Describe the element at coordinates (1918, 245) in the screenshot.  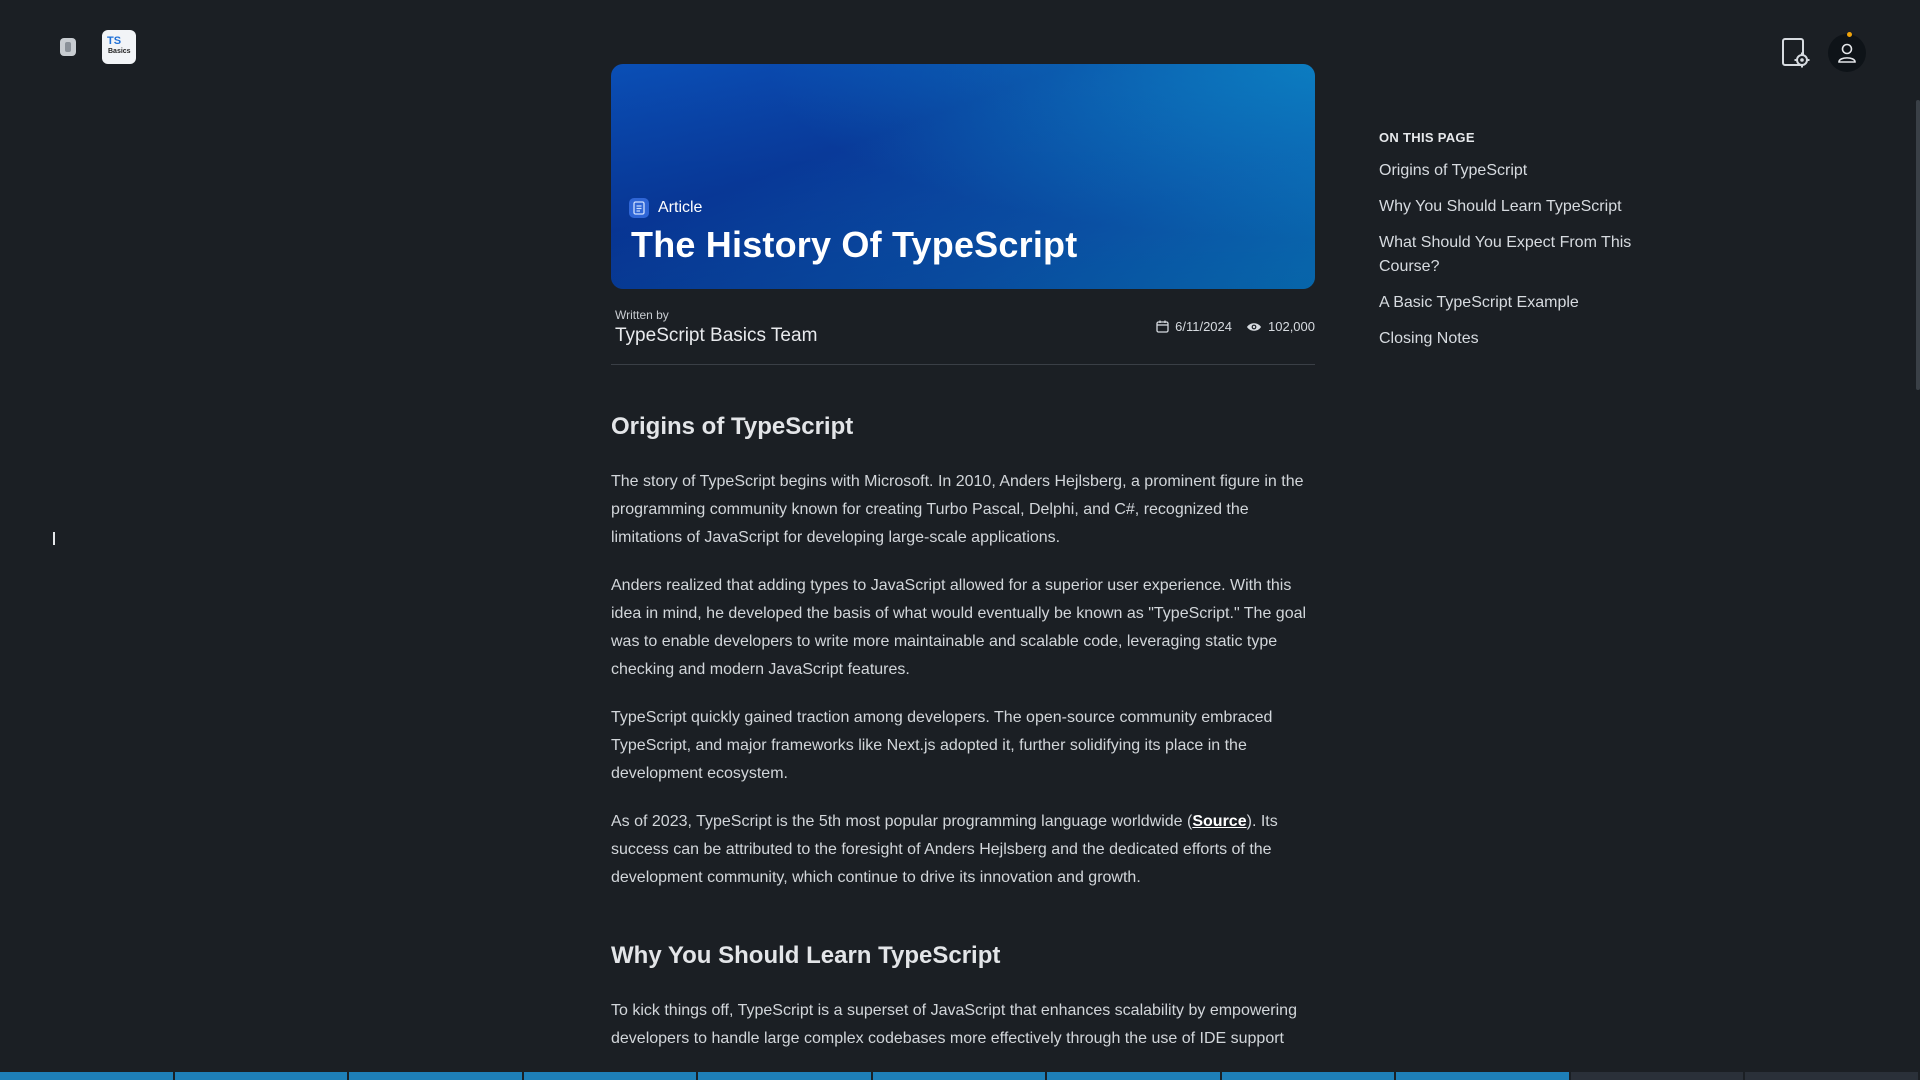
I see `scrollbar-thumb` at that location.